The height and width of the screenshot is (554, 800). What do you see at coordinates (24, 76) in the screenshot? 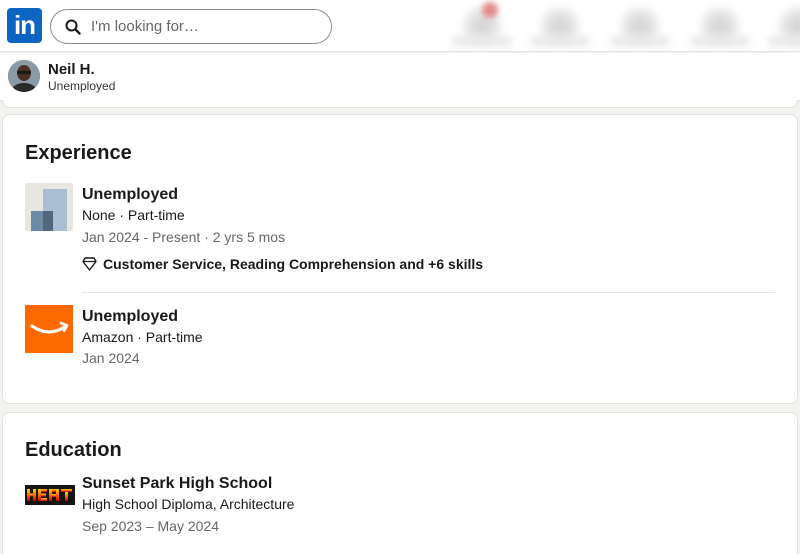
I see `avatar` at bounding box center [24, 76].